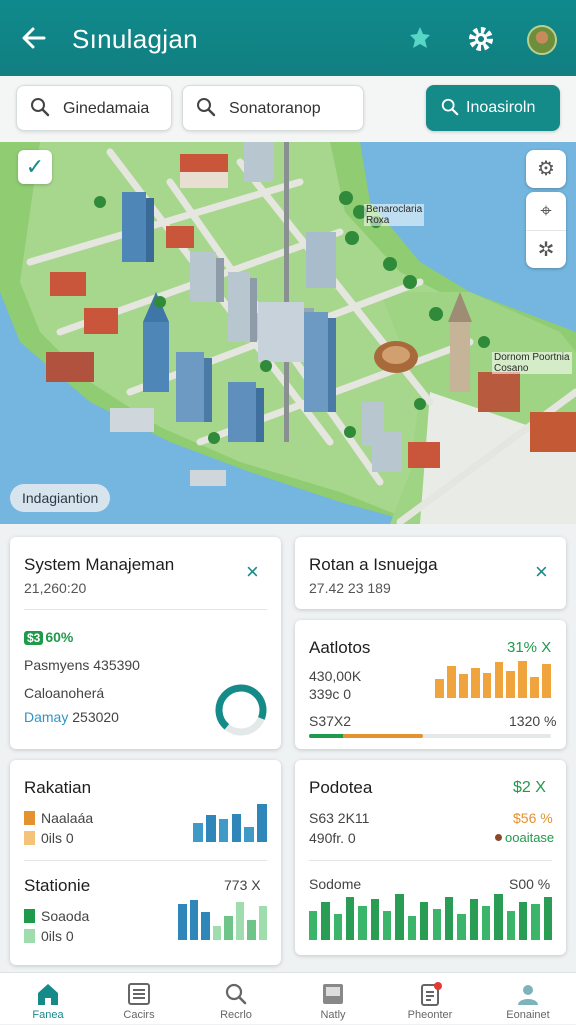 This screenshot has width=576, height=1025. Describe the element at coordinates (48, 994) in the screenshot. I see `home-icon` at that location.